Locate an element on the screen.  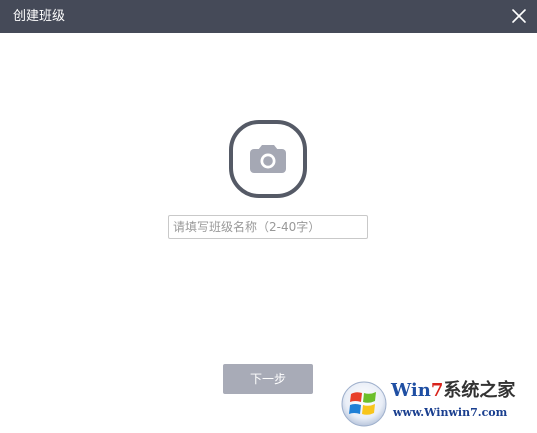
watermark-brand: Win7系统之家 is located at coordinates (453, 391).